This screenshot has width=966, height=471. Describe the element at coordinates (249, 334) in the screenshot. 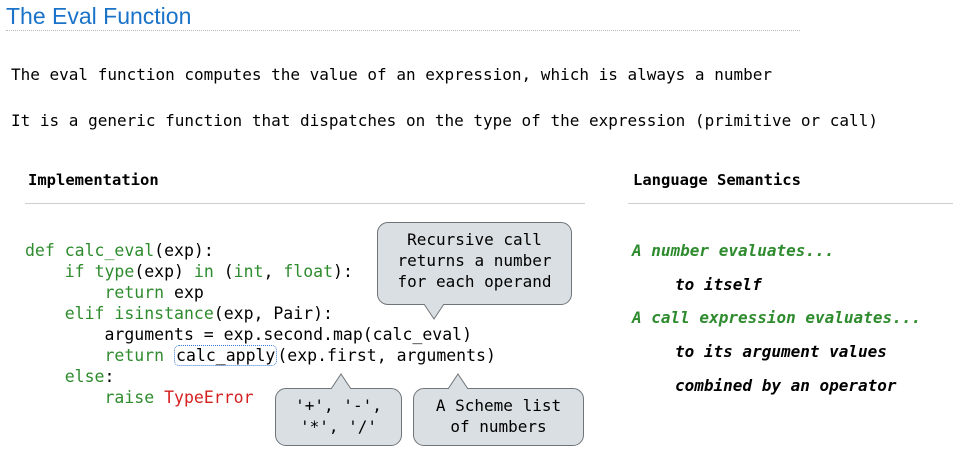

I see `code-line-5: arguments = exp.second.map(calc_eval)` at that location.